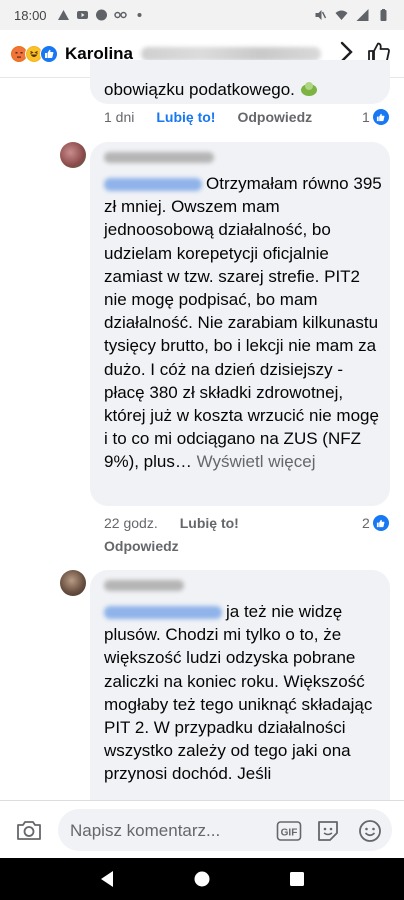 Image resolution: width=404 pixels, height=900 pixels. What do you see at coordinates (119, 117) in the screenshot?
I see `prev-comment-time: 1 dni` at bounding box center [119, 117].